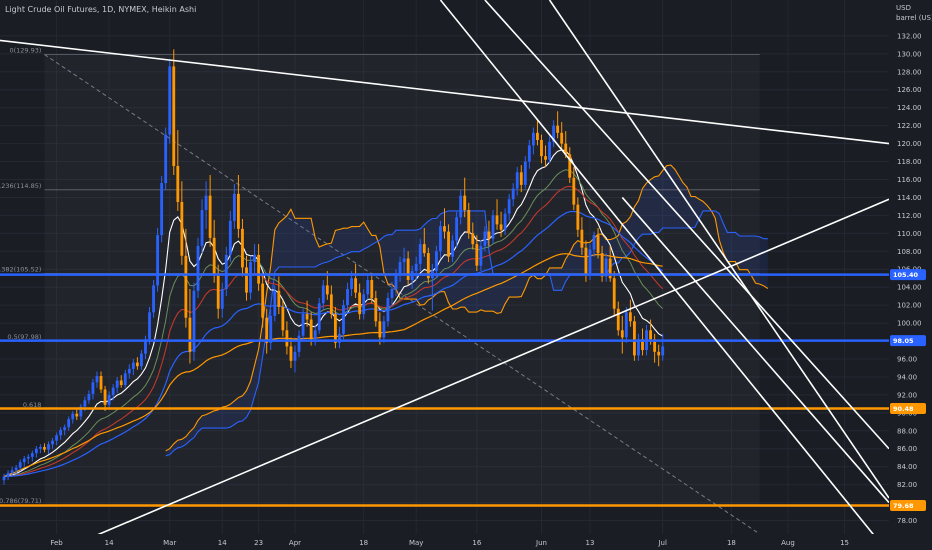  I want to click on time-tick-label: Feb, so click(56, 543).